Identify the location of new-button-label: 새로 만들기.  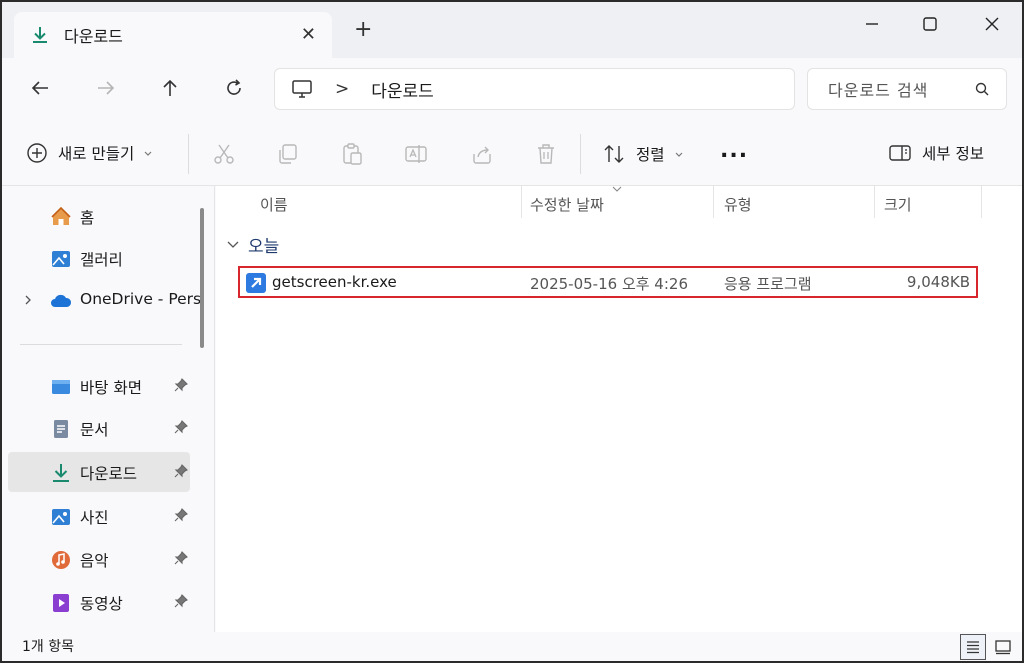
(96, 154).